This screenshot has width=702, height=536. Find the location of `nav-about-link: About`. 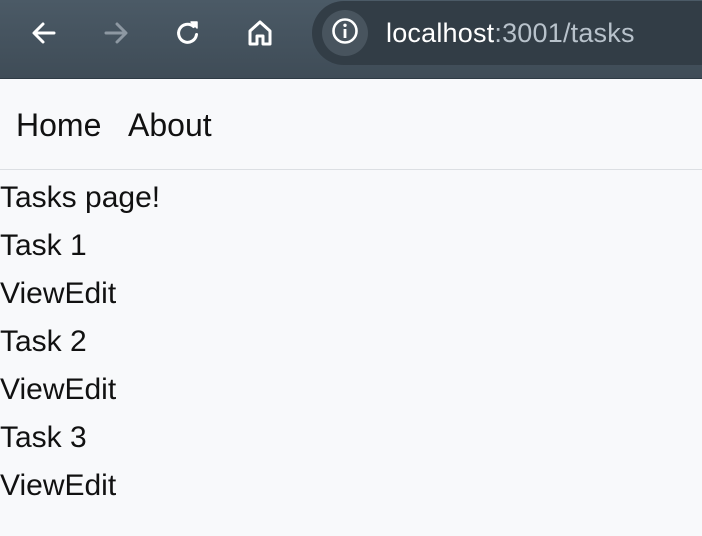

nav-about-link: About is located at coordinates (170, 125).